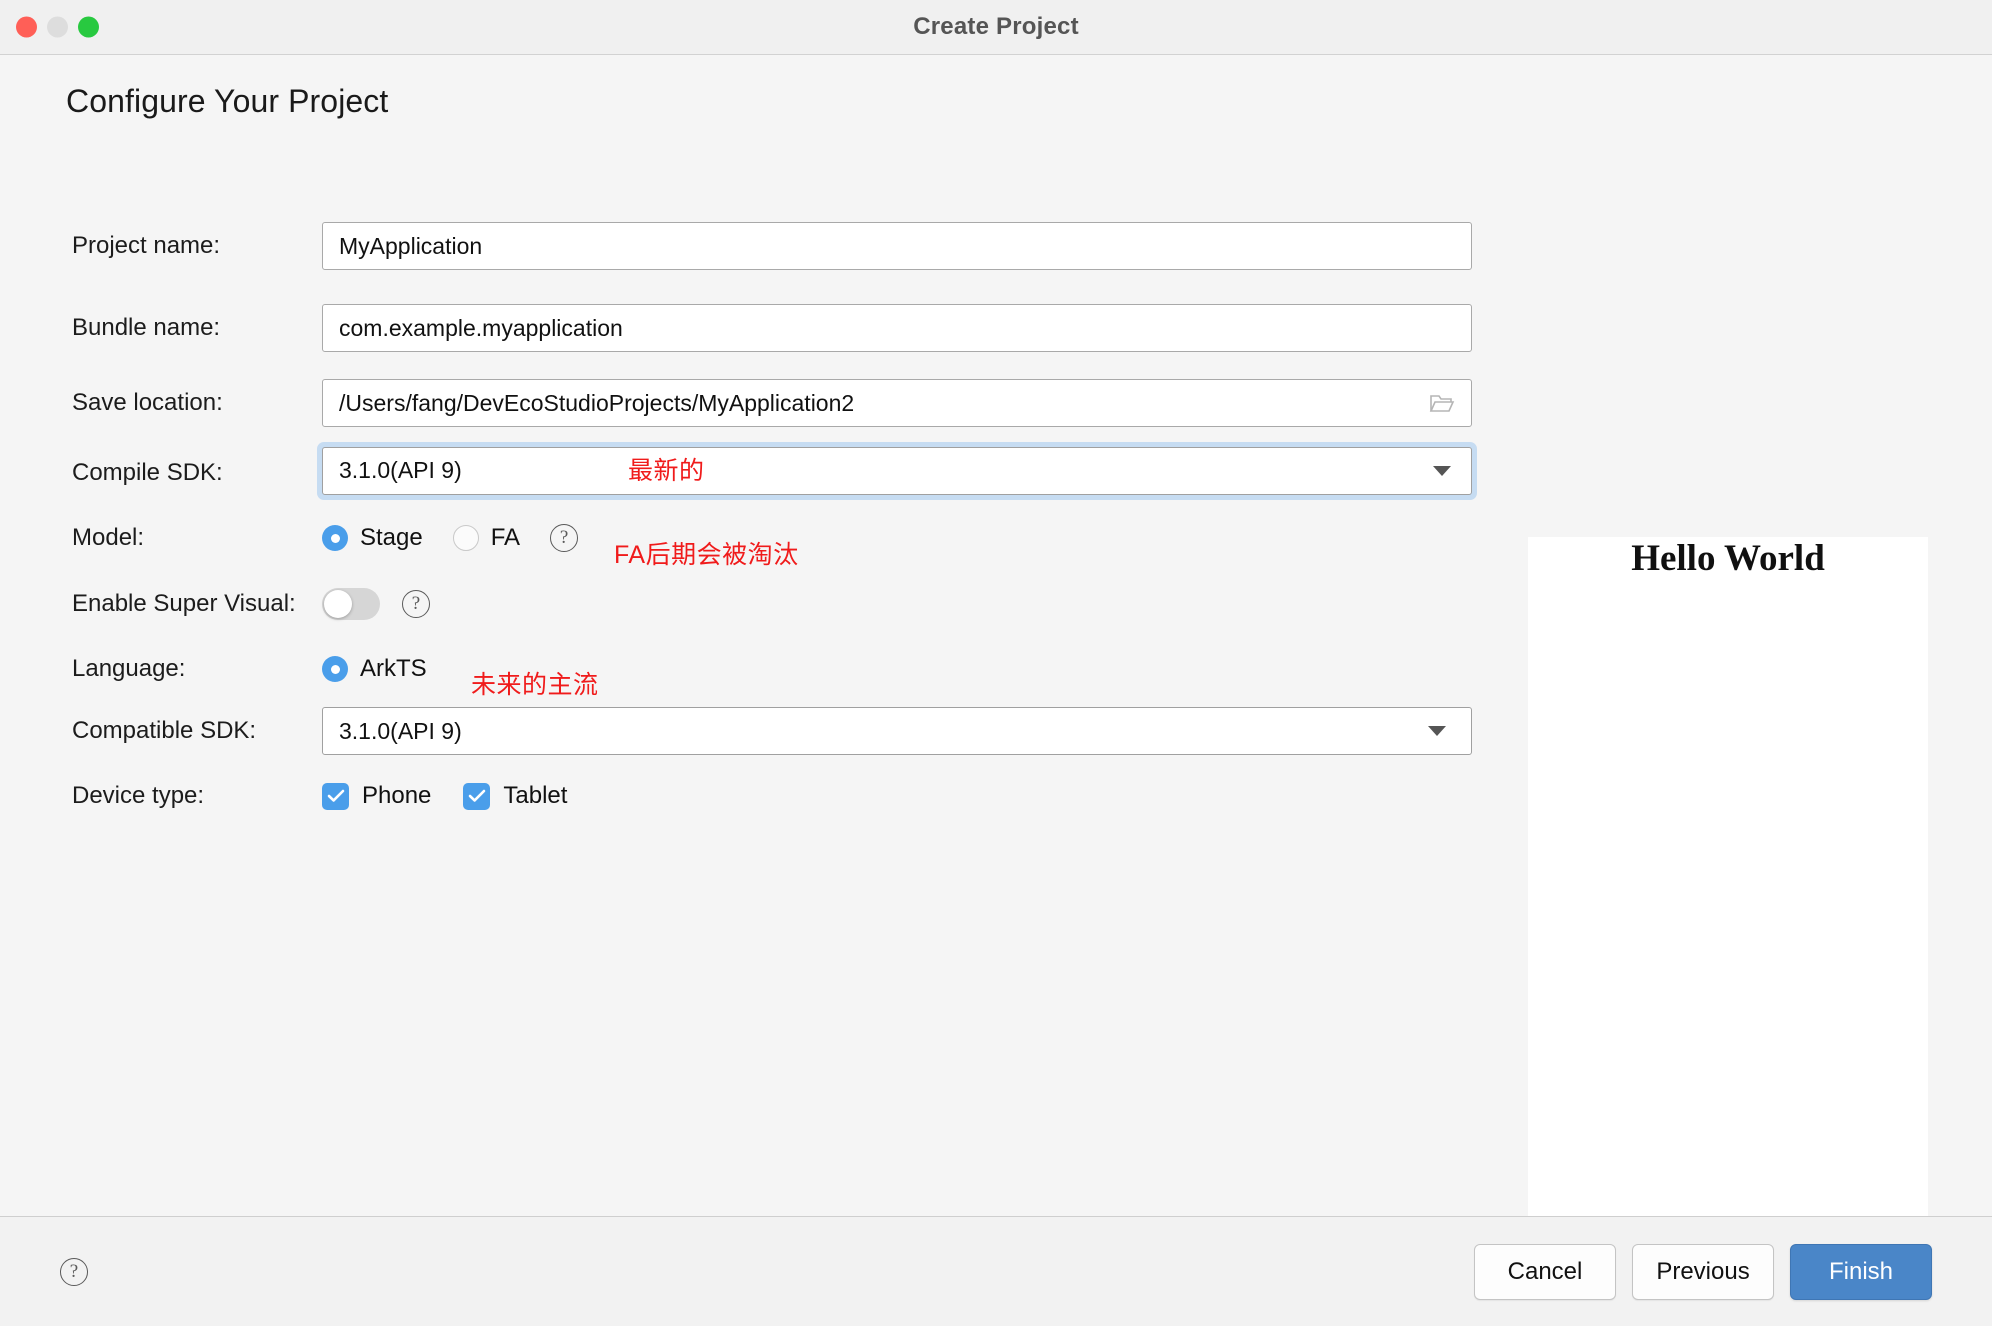 The image size is (1992, 1326). I want to click on cancel-button: Cancel, so click(1545, 1271).